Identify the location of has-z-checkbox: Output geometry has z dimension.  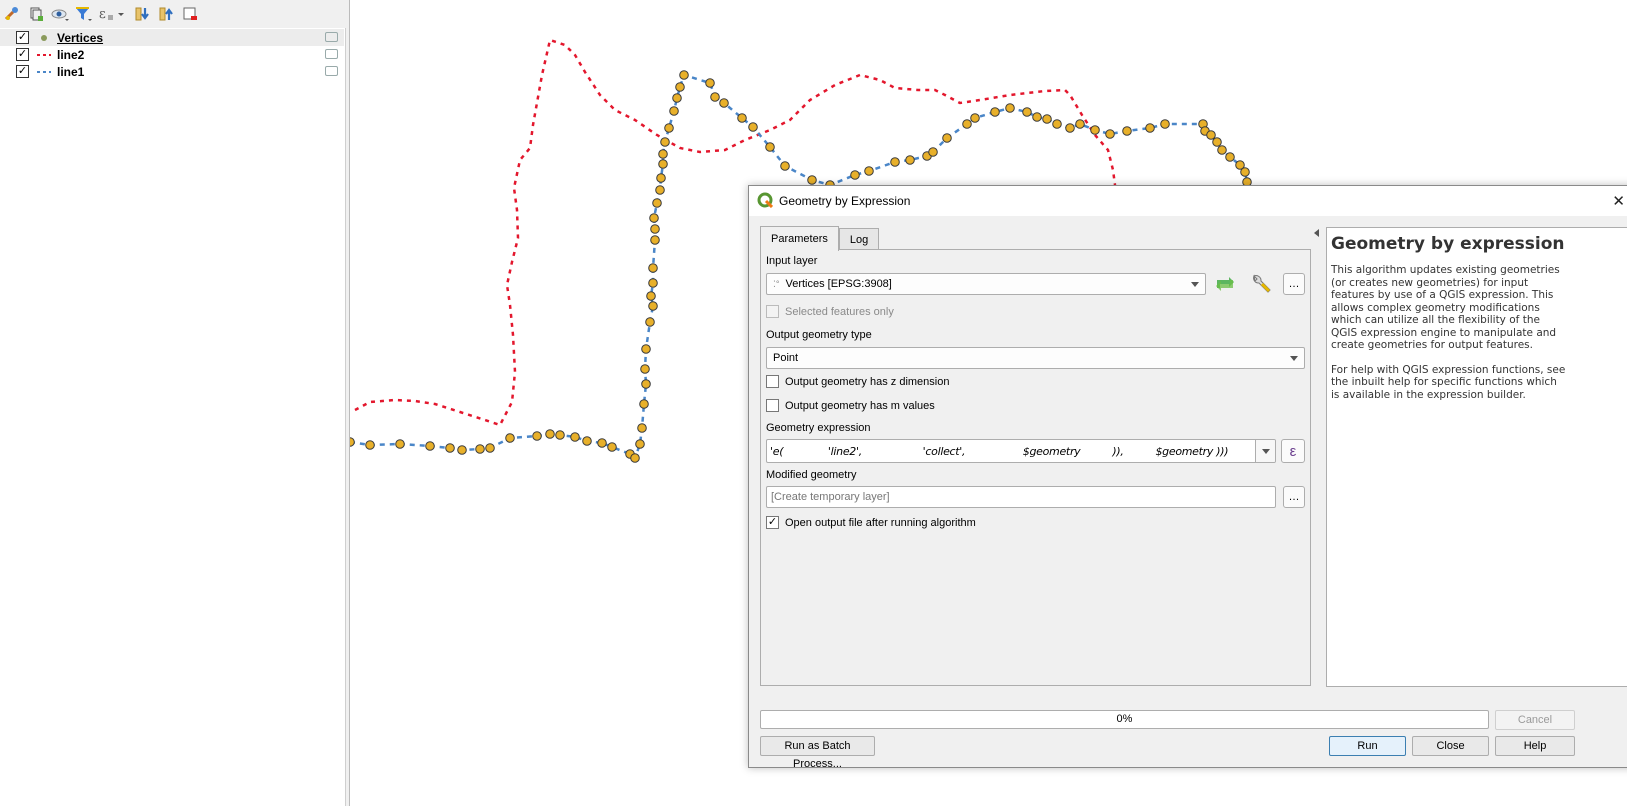
(857, 381).